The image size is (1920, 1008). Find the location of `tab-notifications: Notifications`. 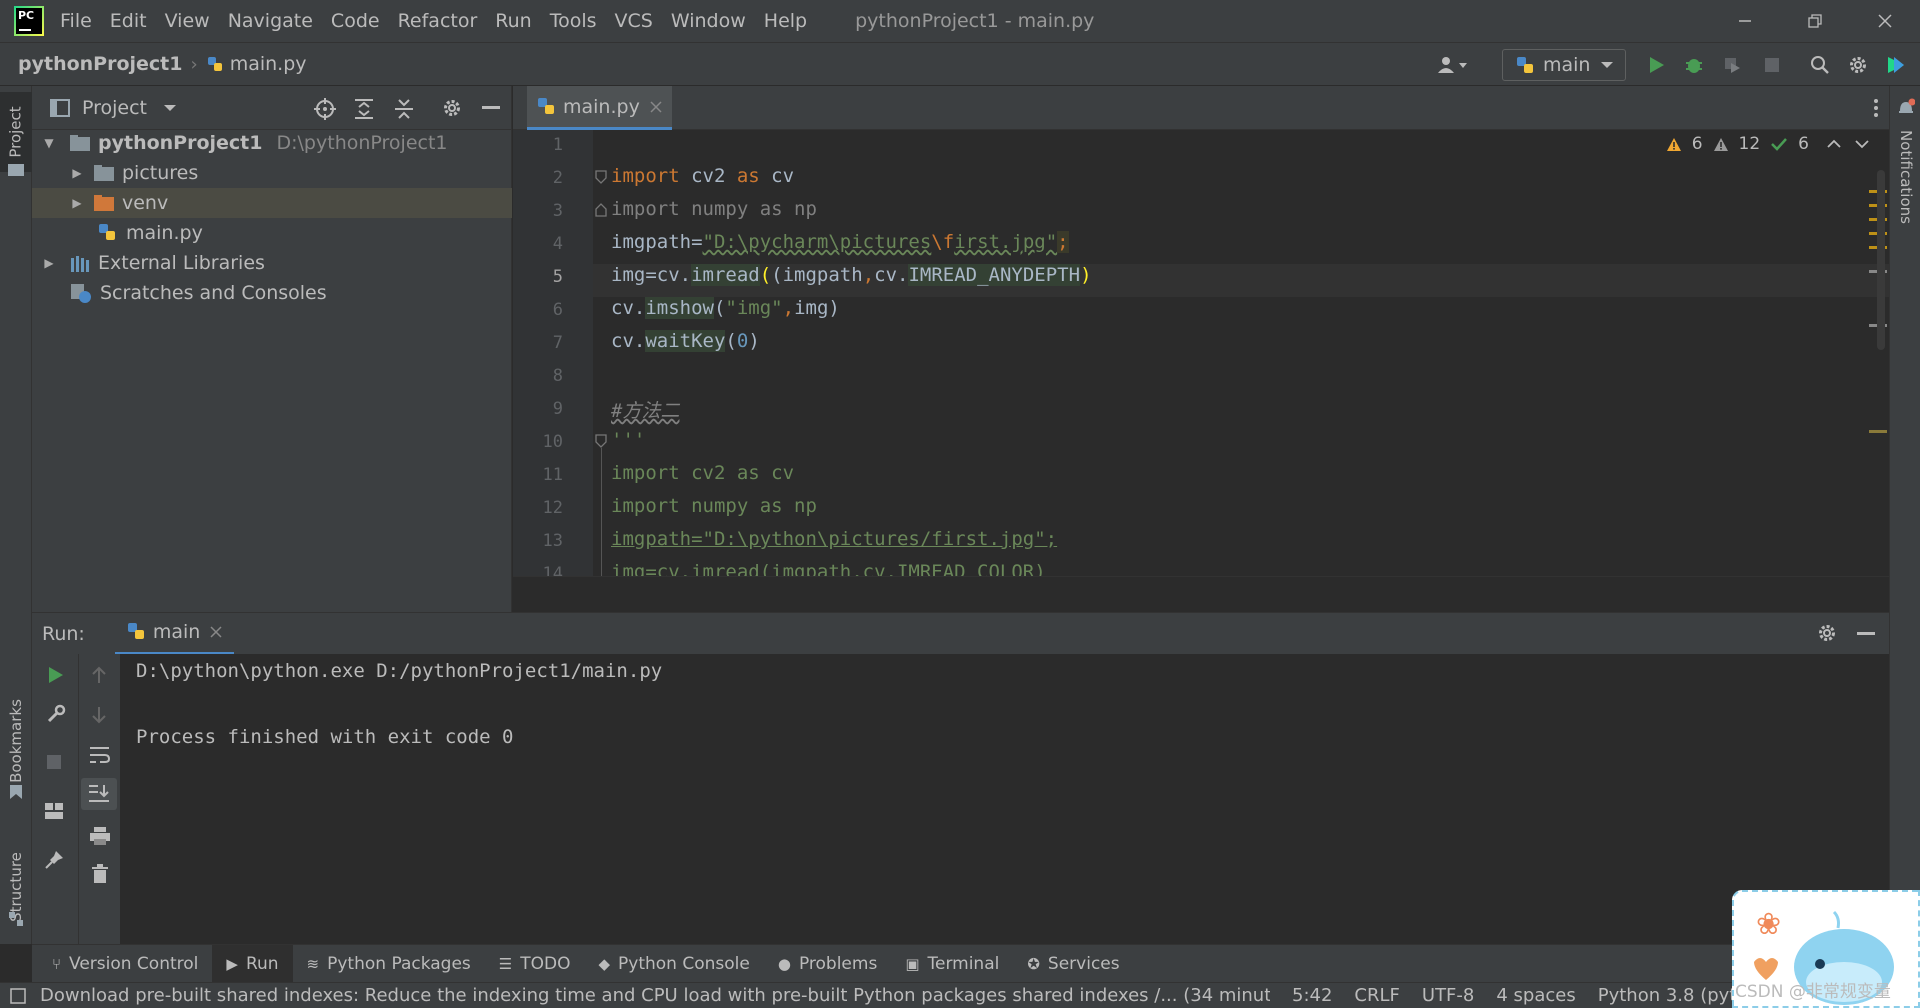

tab-notifications: Notifications is located at coordinates (1905, 177).